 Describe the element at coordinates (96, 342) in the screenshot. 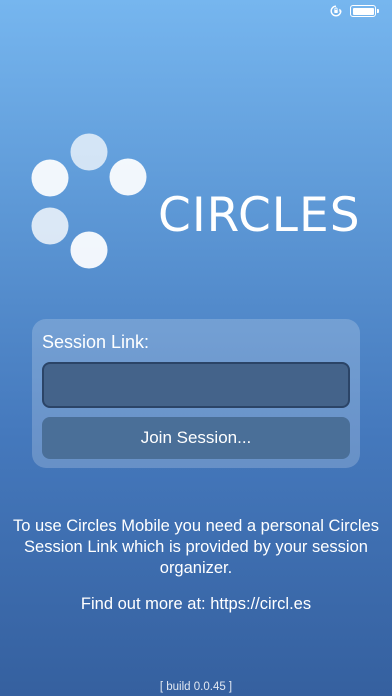

I see `session-link-label: Session Link:` at that location.